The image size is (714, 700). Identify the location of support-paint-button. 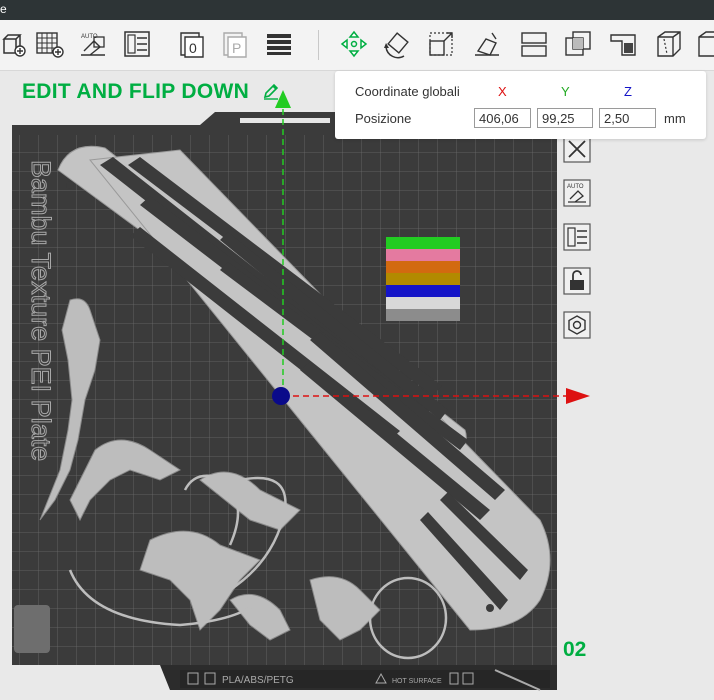
(623, 44).